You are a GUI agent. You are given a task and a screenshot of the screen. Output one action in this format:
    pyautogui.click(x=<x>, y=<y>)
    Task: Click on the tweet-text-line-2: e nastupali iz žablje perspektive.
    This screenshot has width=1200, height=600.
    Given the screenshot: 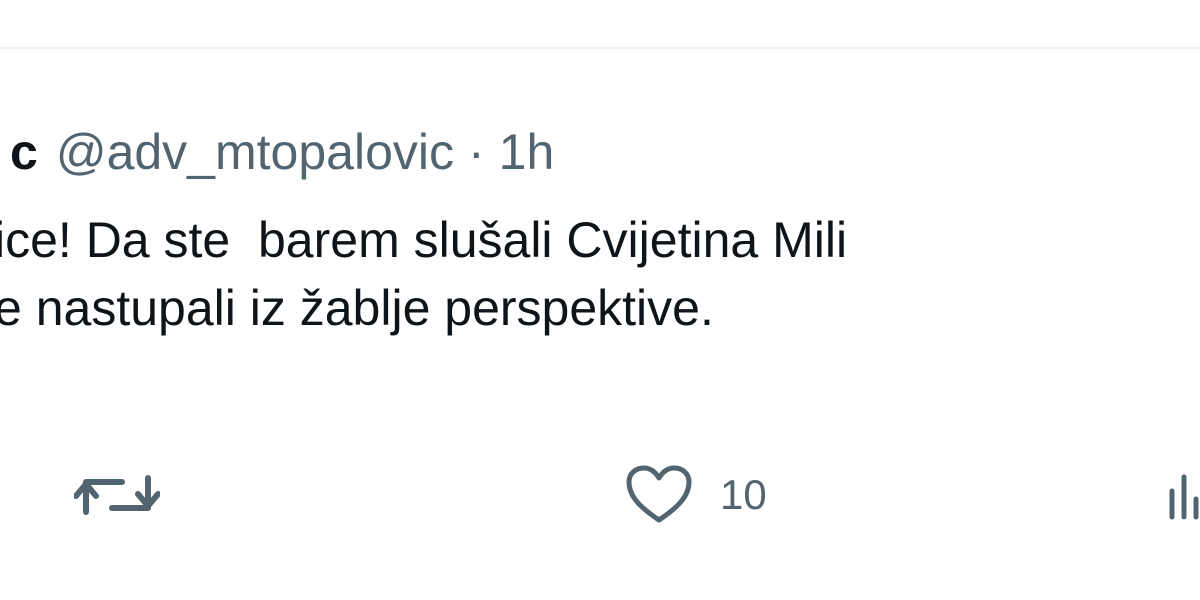 What is the action you would take?
    pyautogui.click(x=357, y=308)
    